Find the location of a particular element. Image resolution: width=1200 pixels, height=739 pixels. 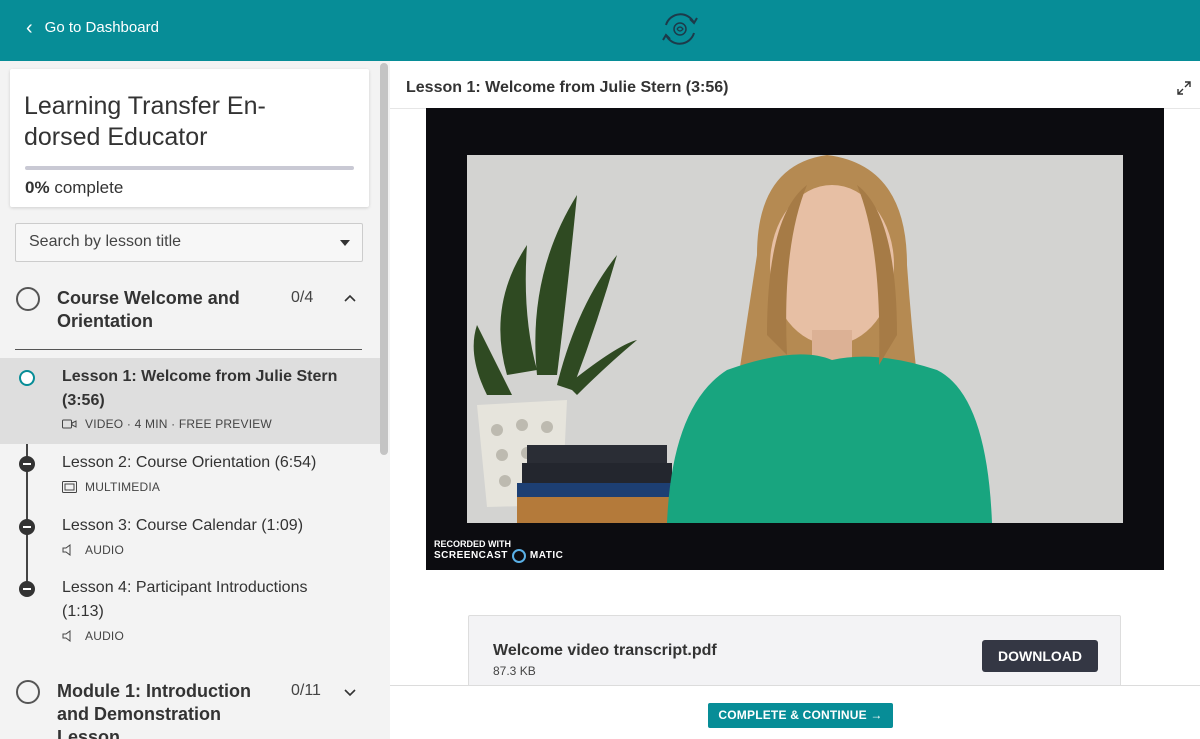

progress-percent: 0% is located at coordinates (37, 187).